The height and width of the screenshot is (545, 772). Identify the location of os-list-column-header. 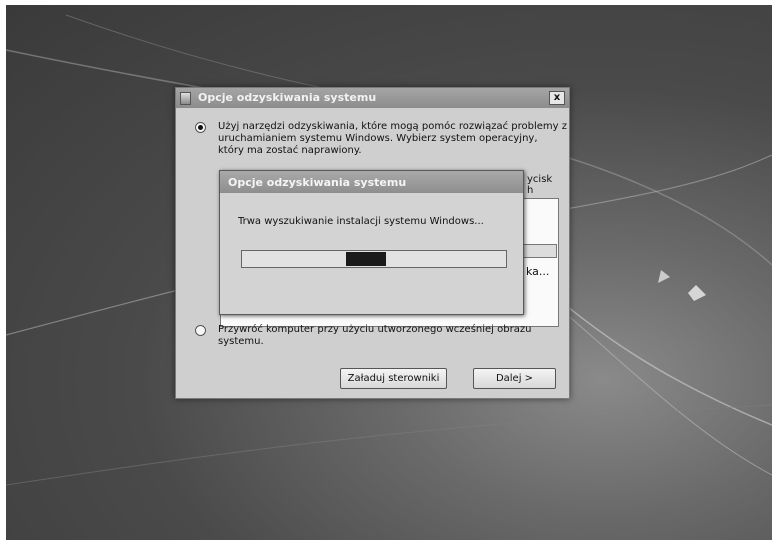
(539, 251).